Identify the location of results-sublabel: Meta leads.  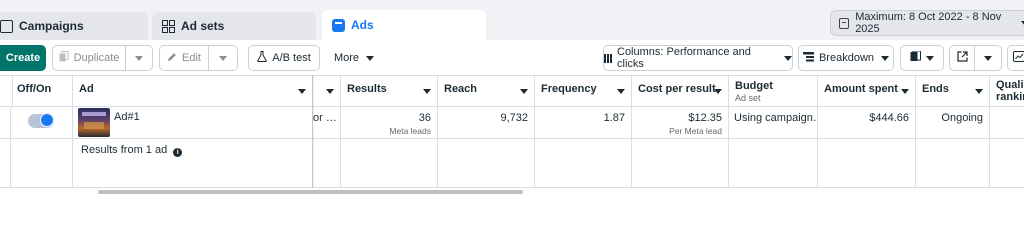
(410, 131).